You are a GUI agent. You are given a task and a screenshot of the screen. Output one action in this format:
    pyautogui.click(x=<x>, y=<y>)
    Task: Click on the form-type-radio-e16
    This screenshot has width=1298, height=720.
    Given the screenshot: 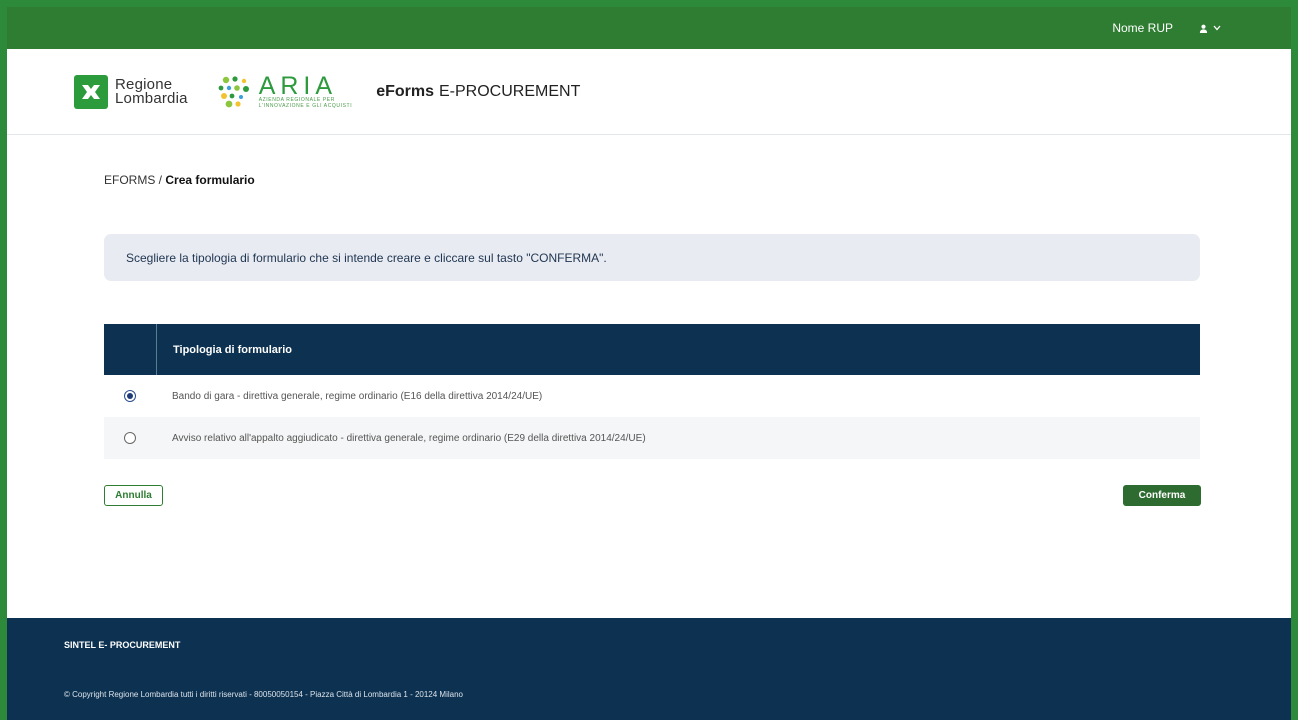 What is the action you would take?
    pyautogui.click(x=130, y=396)
    